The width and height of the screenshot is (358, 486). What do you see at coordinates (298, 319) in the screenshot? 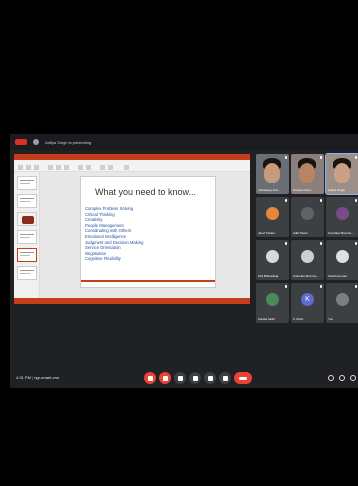
I see `participant-name: K Vishu` at bounding box center [298, 319].